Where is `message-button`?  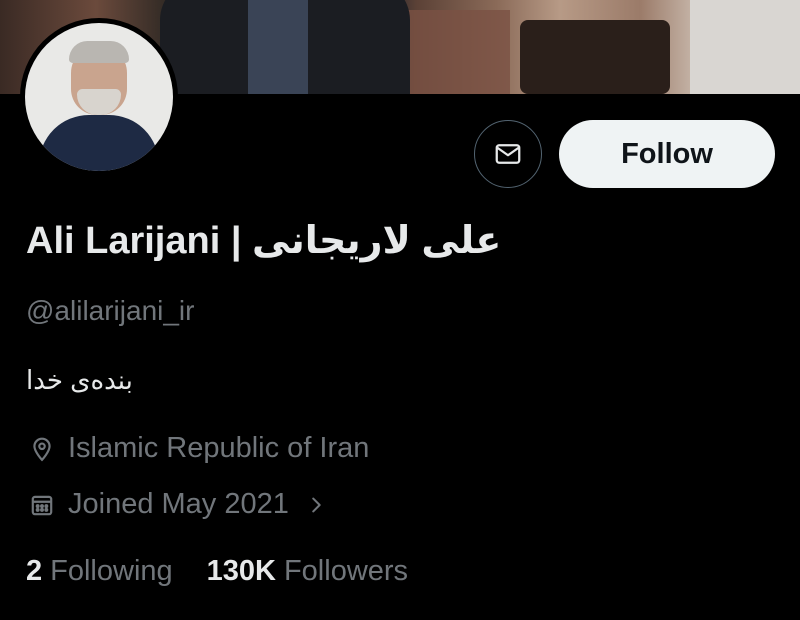 message-button is located at coordinates (508, 154).